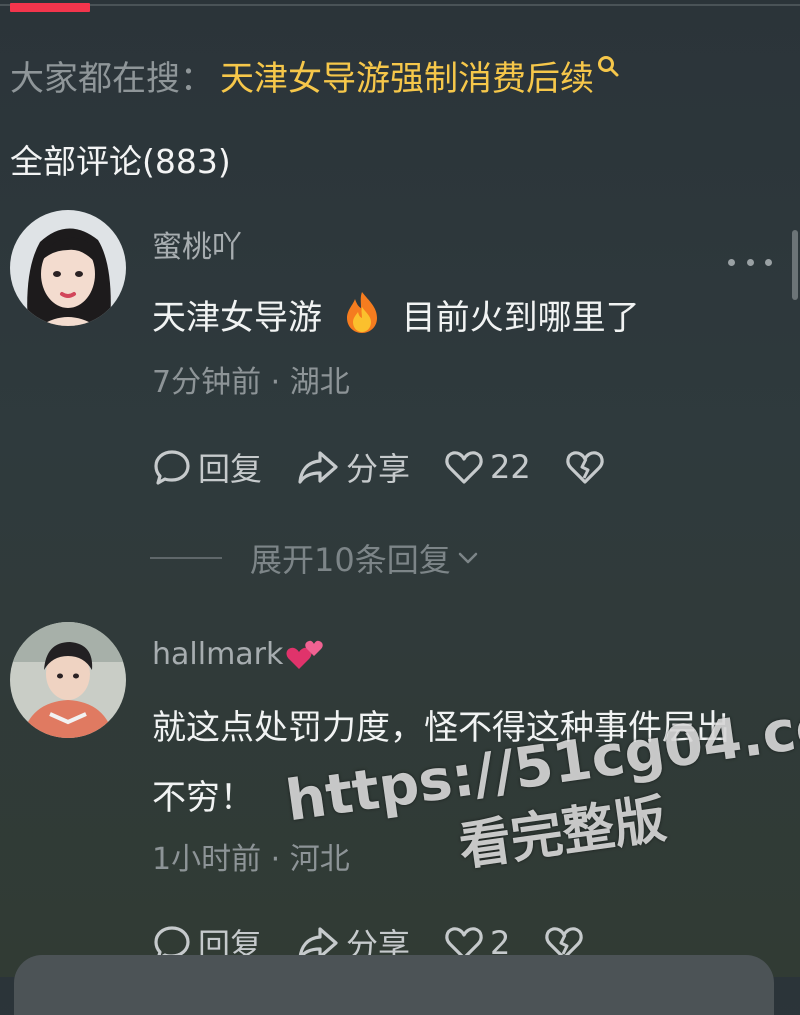 This screenshot has height=1015, width=800. I want to click on comment-actions: 回复 分享 22, so click(398, 467).